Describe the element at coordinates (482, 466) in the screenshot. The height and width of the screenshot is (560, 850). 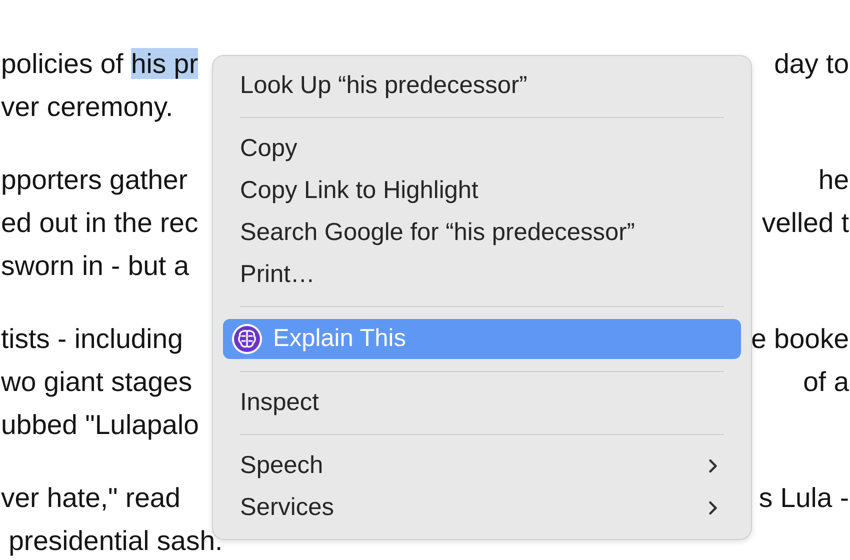
I see `menu-item: Speech` at that location.